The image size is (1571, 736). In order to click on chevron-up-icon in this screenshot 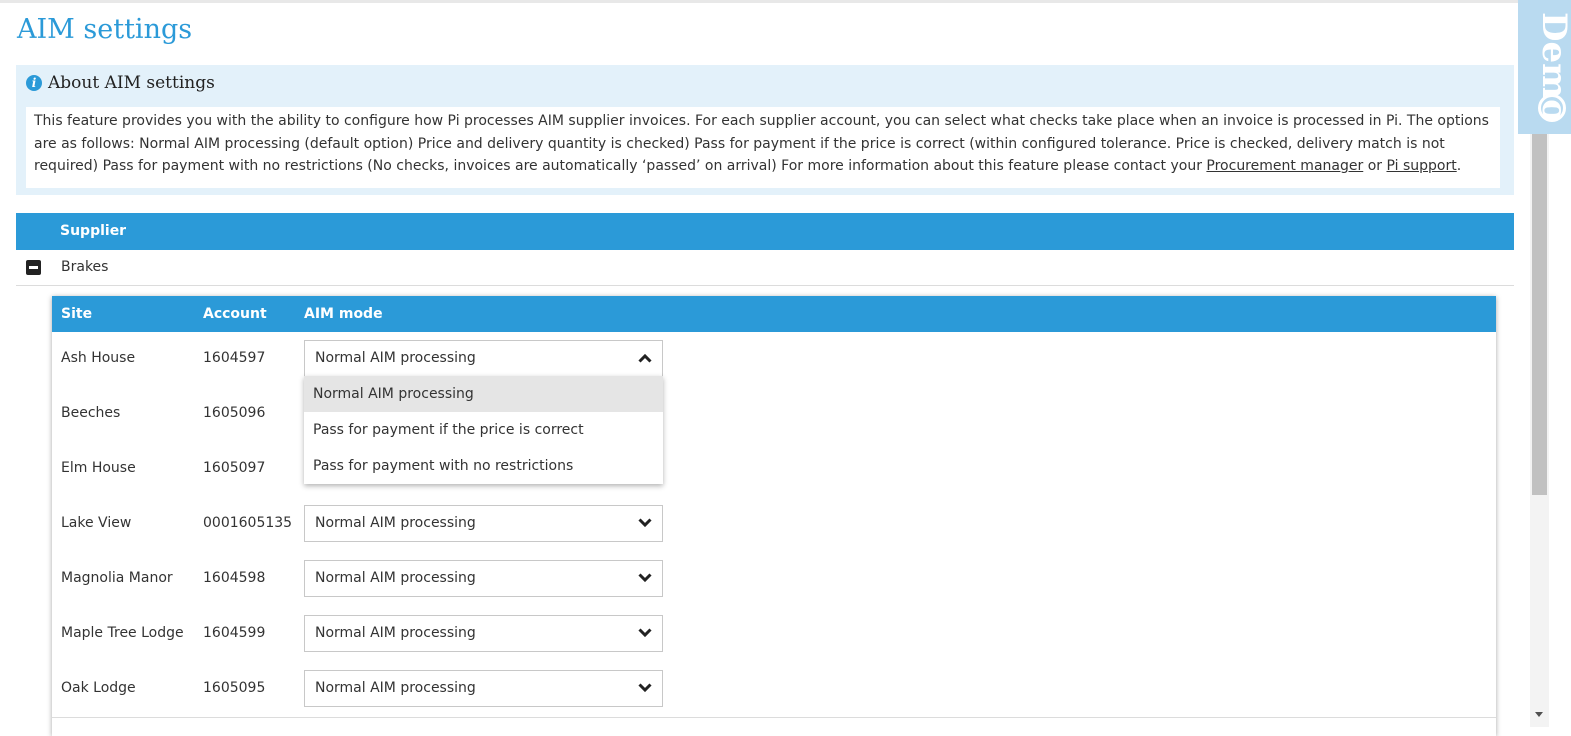, I will do `click(645, 358)`.